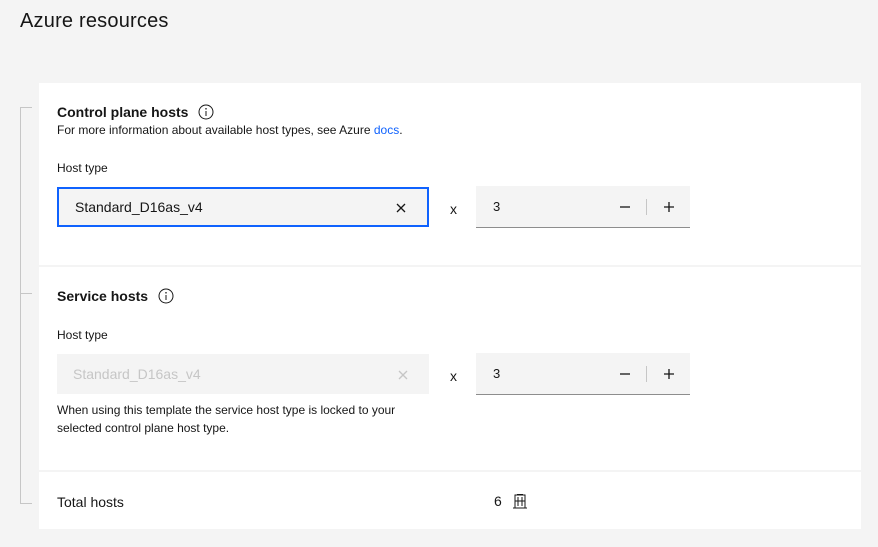 Image resolution: width=878 pixels, height=547 pixels. What do you see at coordinates (243, 374) in the screenshot?
I see `service-host-type-select: Standard_D16as_v4` at bounding box center [243, 374].